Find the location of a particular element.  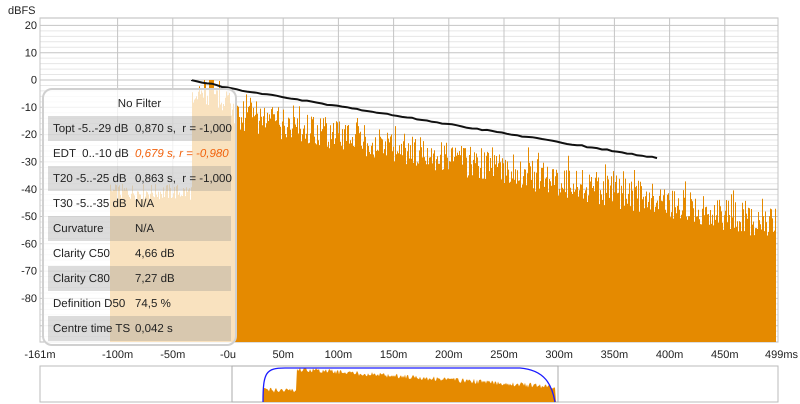

y-tick-label: 10 is located at coordinates (30, 53).